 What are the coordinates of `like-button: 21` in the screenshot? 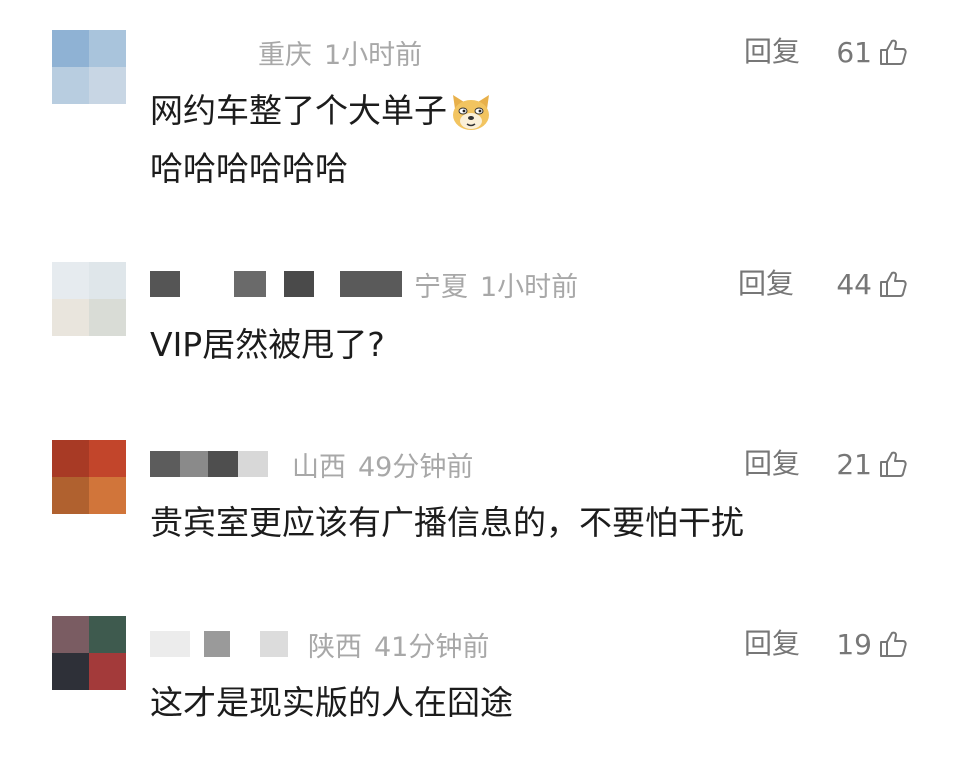 It's located at (872, 464).